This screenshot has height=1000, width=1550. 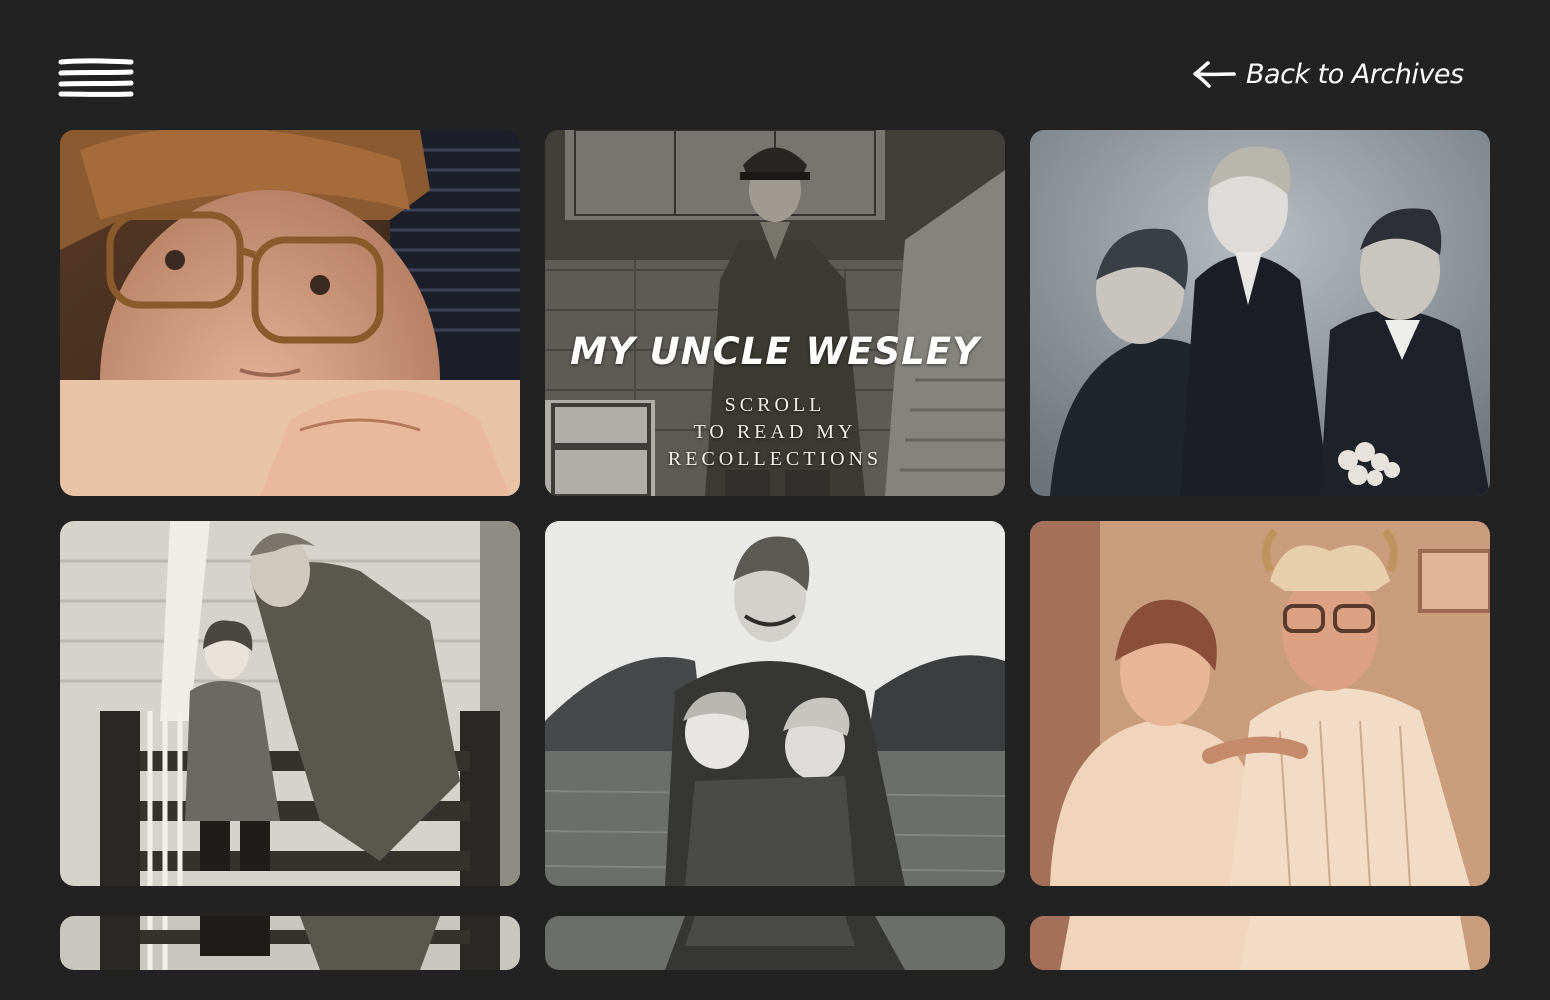 I want to click on photo-man-with-children-reflection, so click(x=775, y=943).